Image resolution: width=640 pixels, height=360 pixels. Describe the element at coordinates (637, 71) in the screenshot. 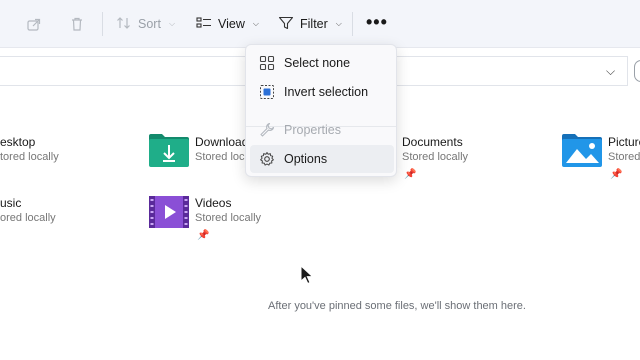

I see `refresh-icon` at that location.